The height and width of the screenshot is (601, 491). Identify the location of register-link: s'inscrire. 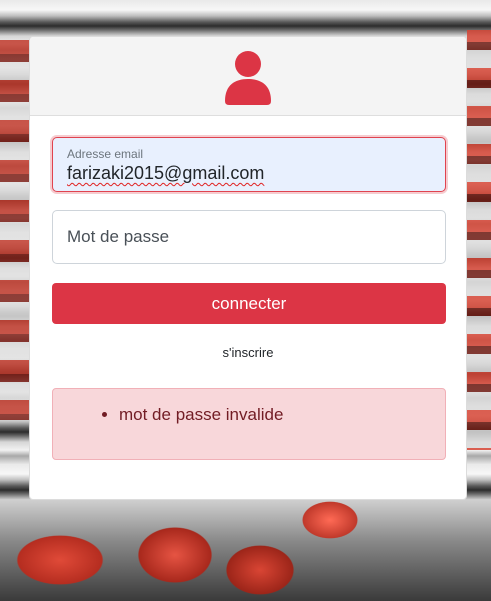
(248, 352).